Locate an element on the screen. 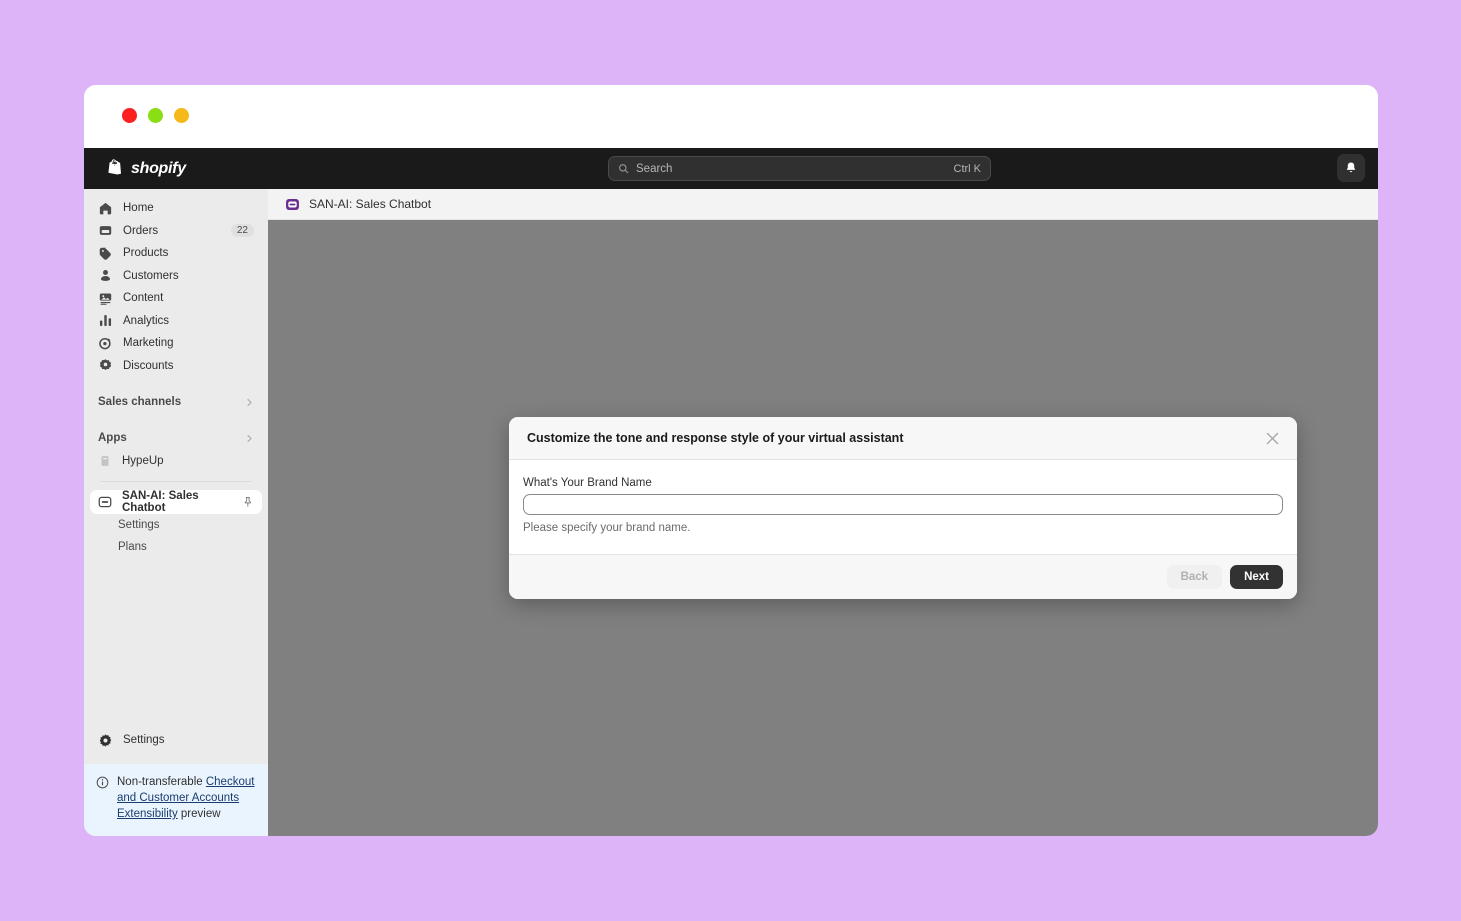  sidebar-item-home: Home is located at coordinates (176, 208).